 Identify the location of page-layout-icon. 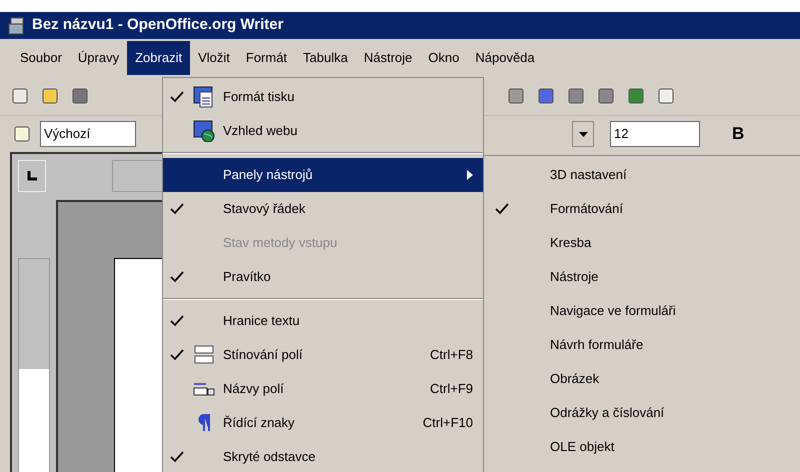
(204, 97).